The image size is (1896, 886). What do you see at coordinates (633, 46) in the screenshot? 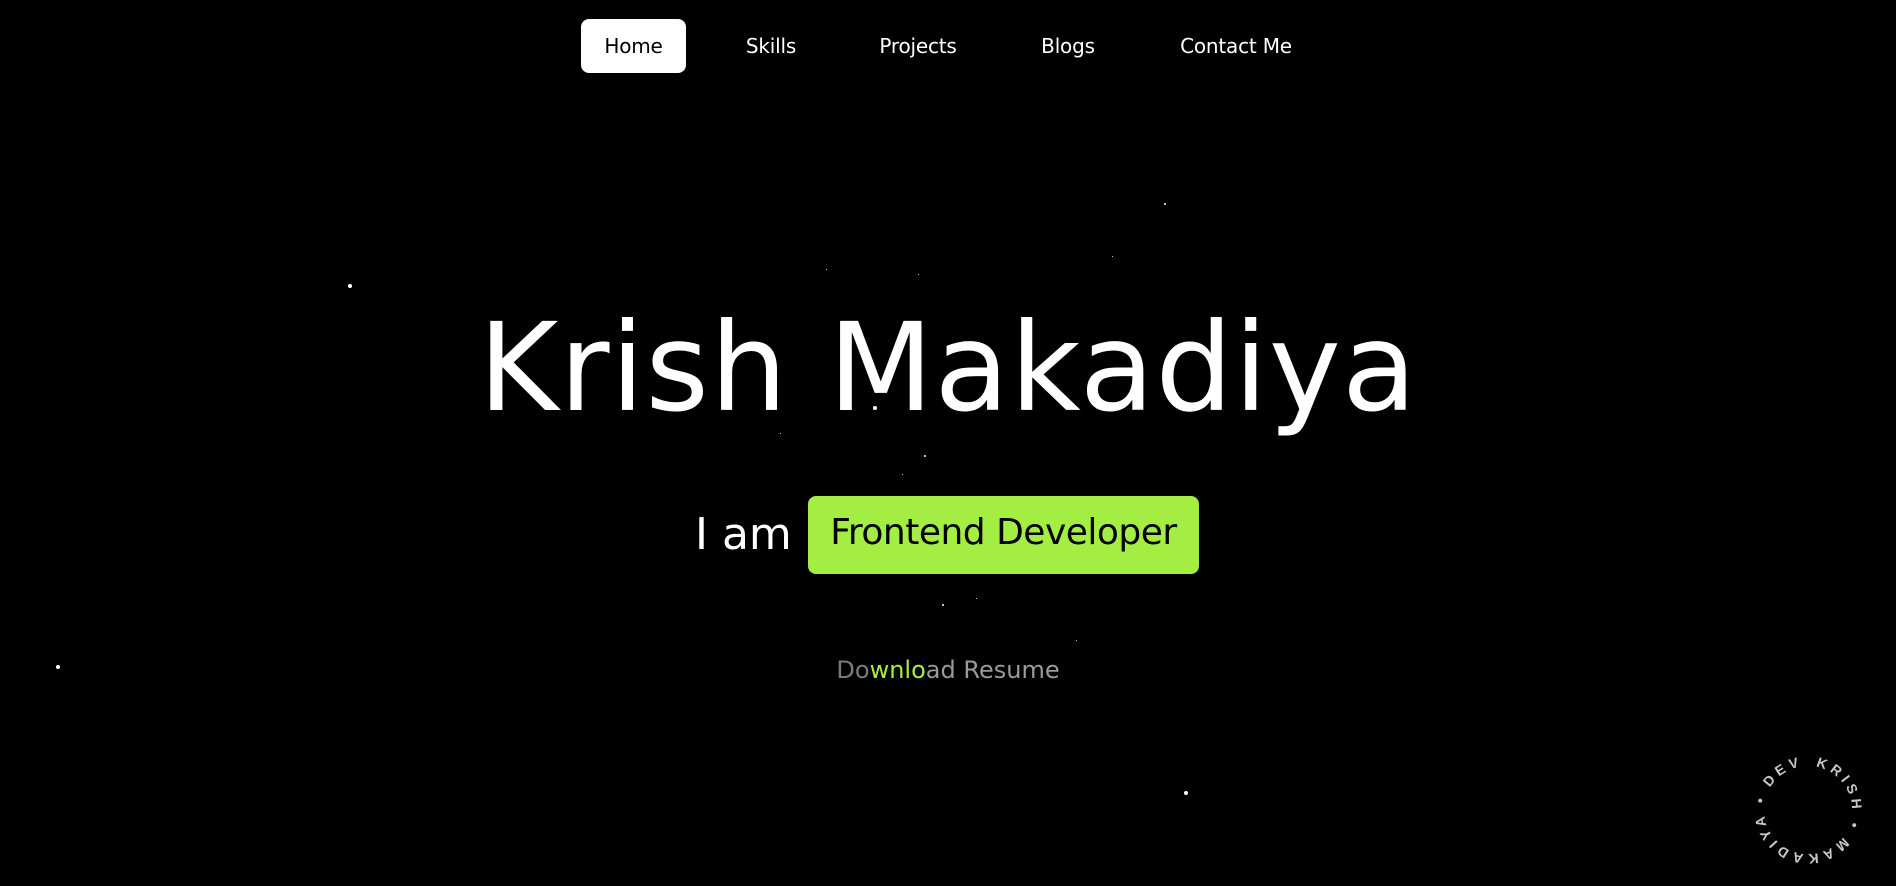
I see `nav-item-home: Home` at bounding box center [633, 46].